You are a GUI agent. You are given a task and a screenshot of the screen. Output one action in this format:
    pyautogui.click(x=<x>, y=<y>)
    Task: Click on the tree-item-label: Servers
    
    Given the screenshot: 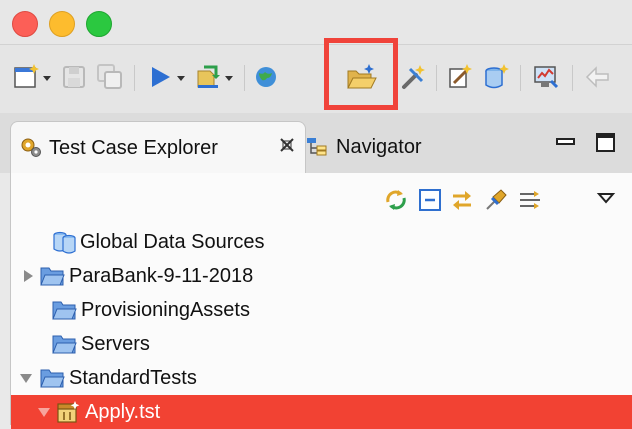 What is the action you would take?
    pyautogui.click(x=115, y=344)
    